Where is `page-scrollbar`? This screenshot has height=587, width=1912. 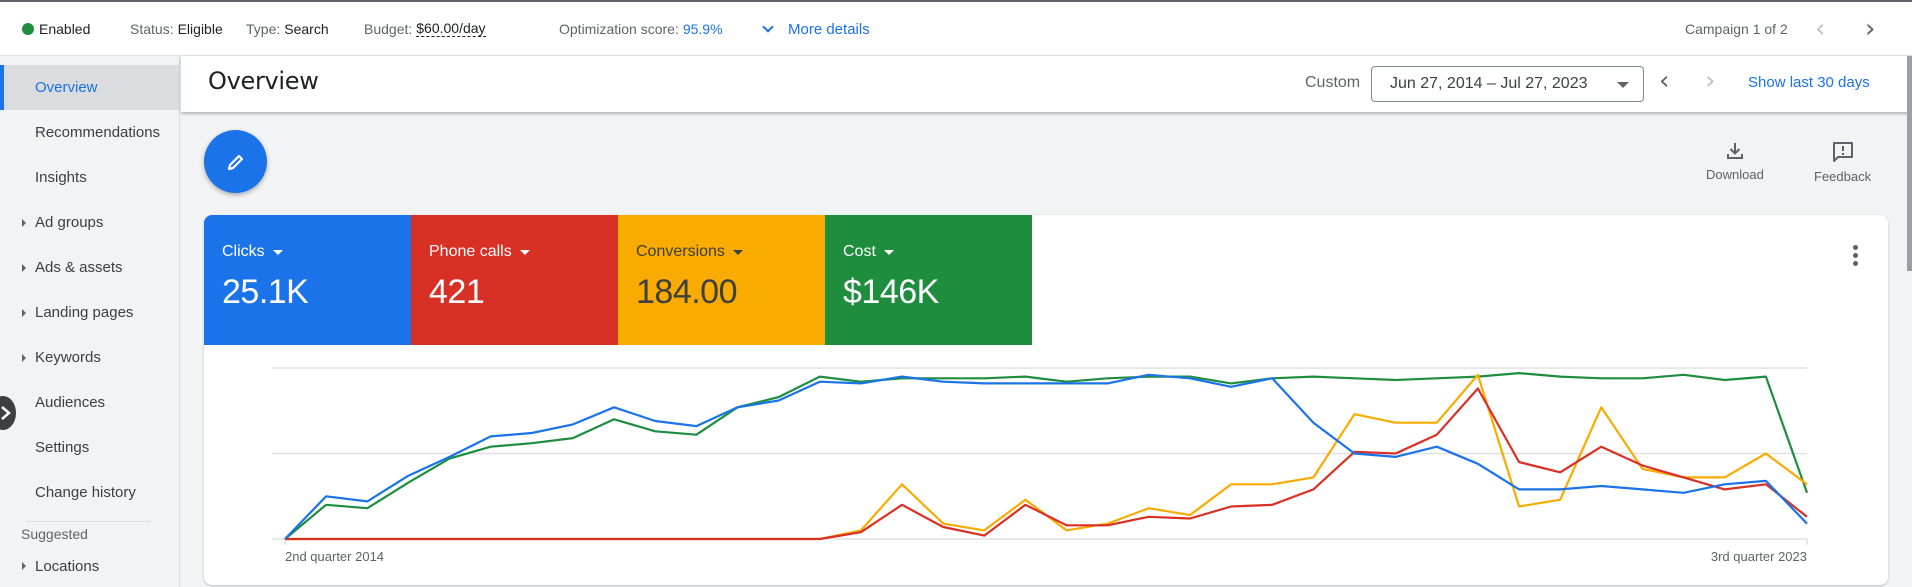
page-scrollbar is located at coordinates (1909, 321).